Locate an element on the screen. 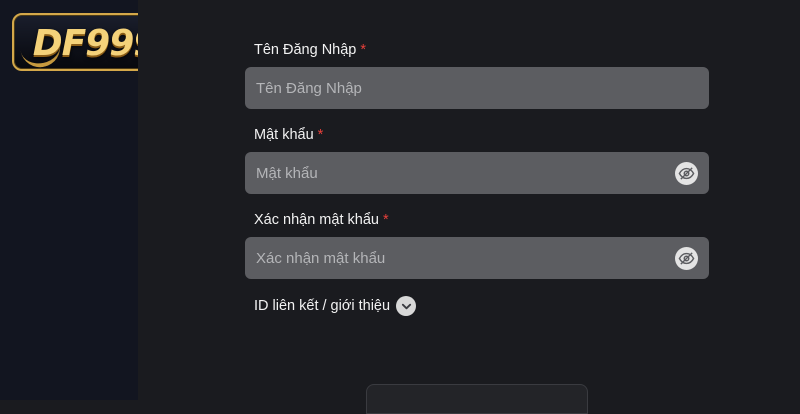 The height and width of the screenshot is (414, 800). password-label-text: Mật khẩu is located at coordinates (284, 135).